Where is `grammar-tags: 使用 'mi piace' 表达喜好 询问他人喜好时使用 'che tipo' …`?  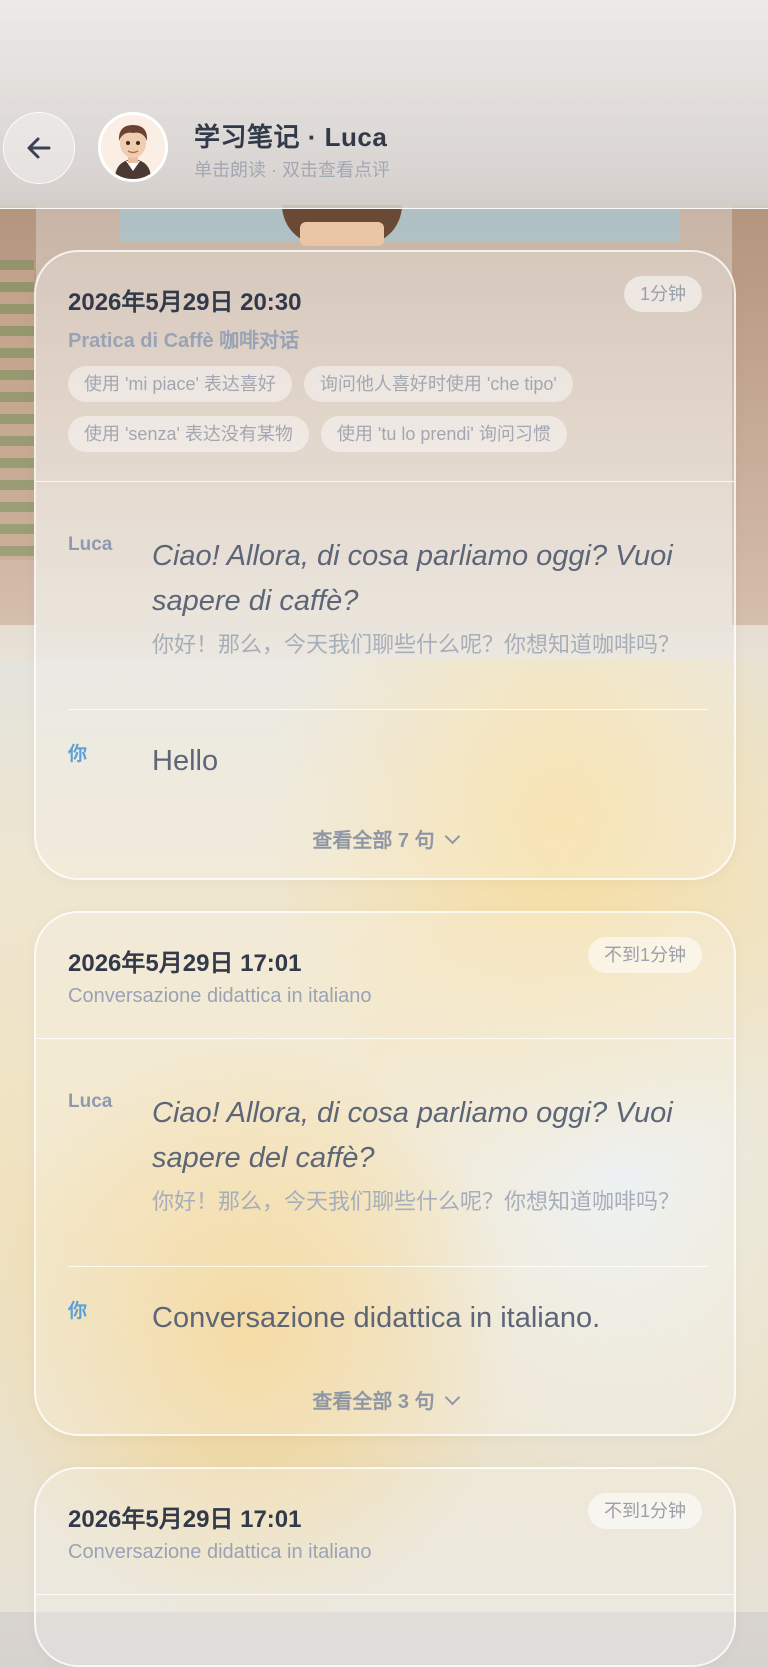
grammar-tags: 使用 'mi piace' 表达喜好 询问他人喜好时使用 'che tipo' … is located at coordinates (388, 409).